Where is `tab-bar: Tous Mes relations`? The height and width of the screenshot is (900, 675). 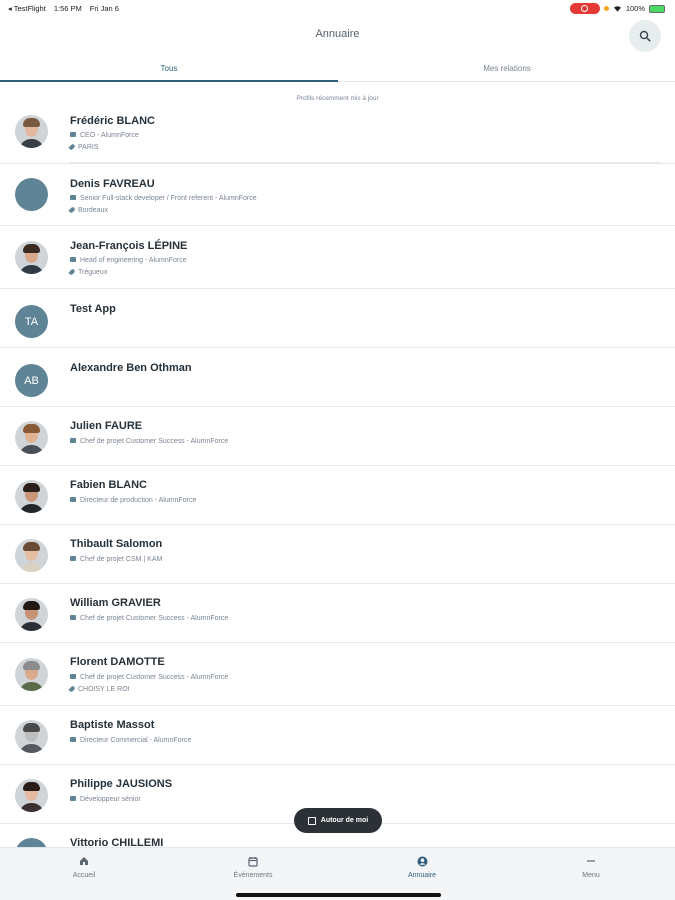
tab-bar: Tous Mes relations is located at coordinates (337, 71).